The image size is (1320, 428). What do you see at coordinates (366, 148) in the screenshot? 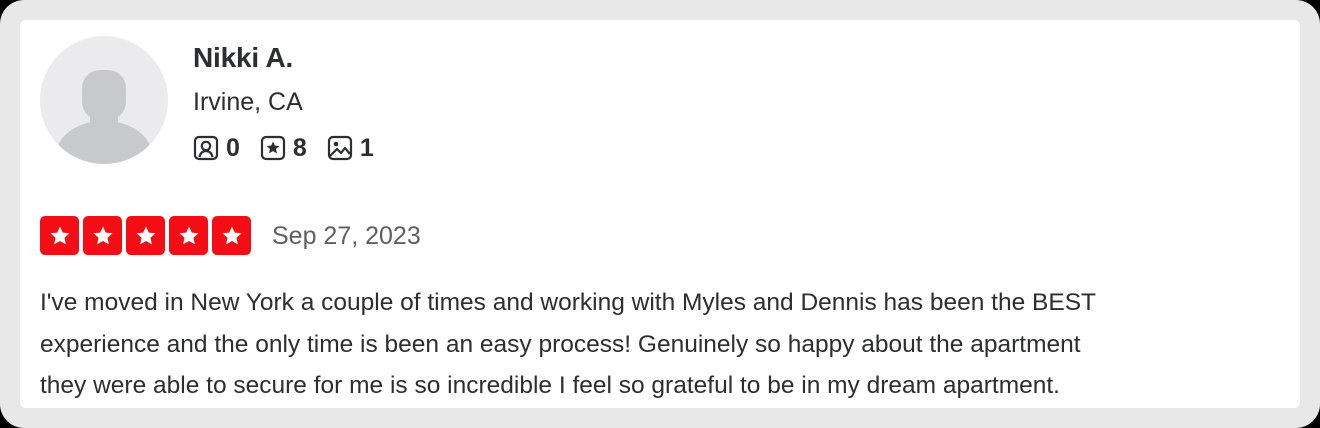
I see `photos-count: 1` at bounding box center [366, 148].